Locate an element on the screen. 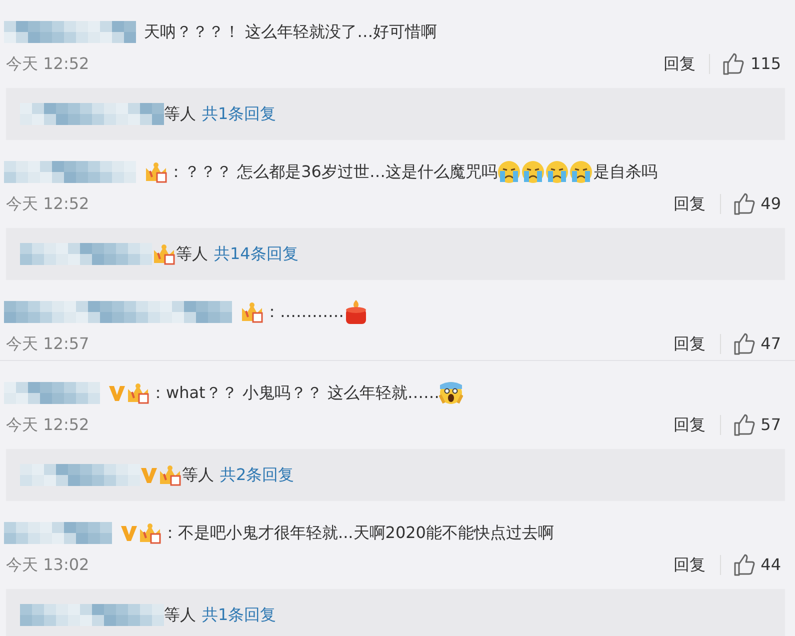 Image resolution: width=795 pixels, height=636 pixels. like-button: 115 is located at coordinates (748, 64).